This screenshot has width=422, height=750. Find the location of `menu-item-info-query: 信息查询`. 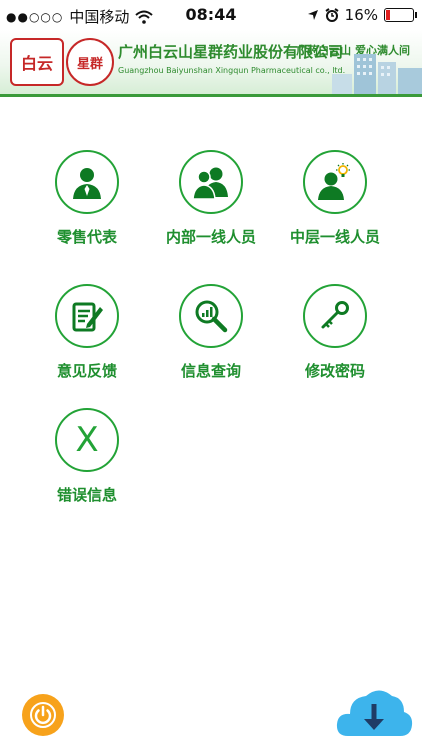

menu-item-info-query: 信息查询 is located at coordinates (211, 332).